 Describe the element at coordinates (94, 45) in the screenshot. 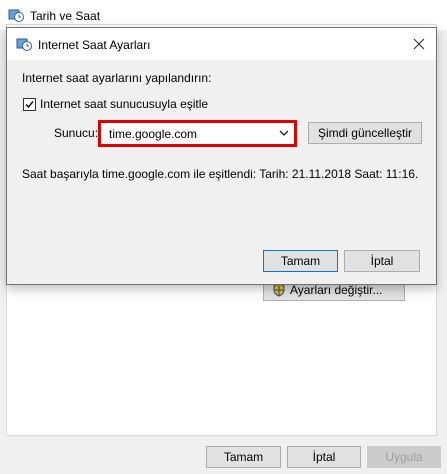

I see `dialog-title: Internet Saat Ayarları` at that location.